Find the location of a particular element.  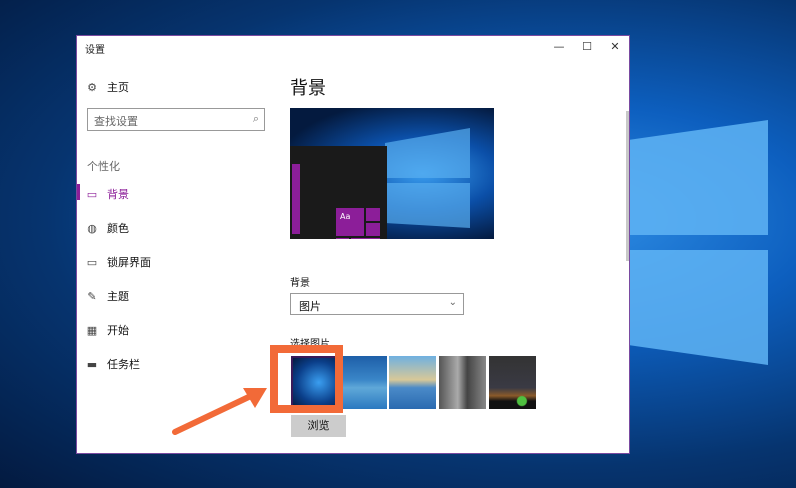

item-label: 任务栏 is located at coordinates (123, 364).